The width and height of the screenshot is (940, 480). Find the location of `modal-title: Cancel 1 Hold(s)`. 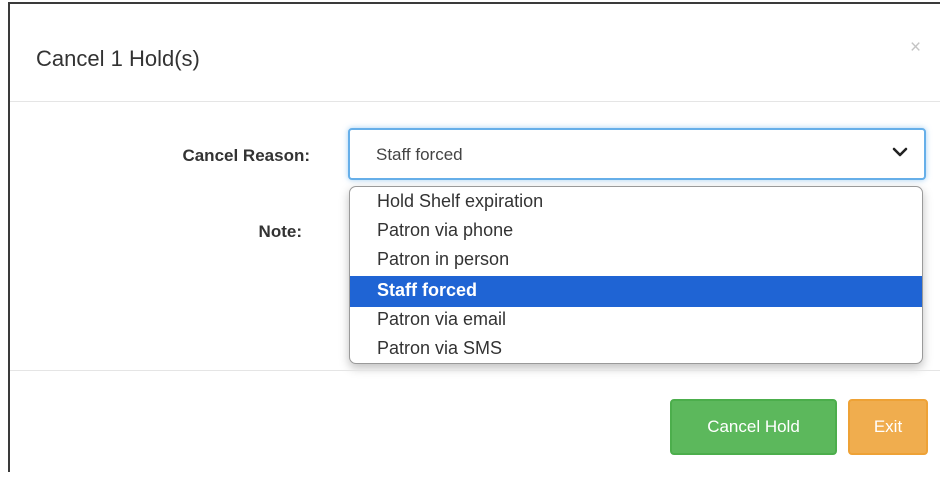

modal-title: Cancel 1 Hold(s) is located at coordinates (118, 58).